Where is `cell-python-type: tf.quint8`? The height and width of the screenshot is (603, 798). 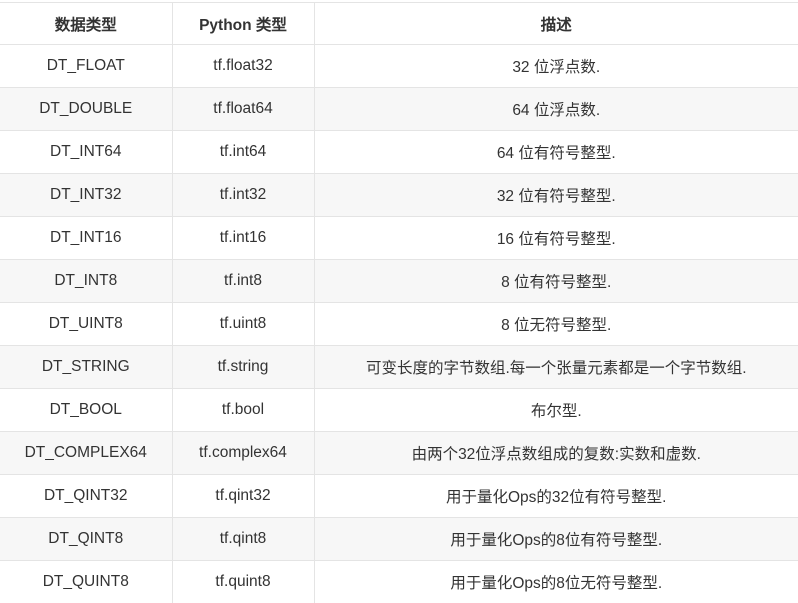 cell-python-type: tf.quint8 is located at coordinates (243, 582).